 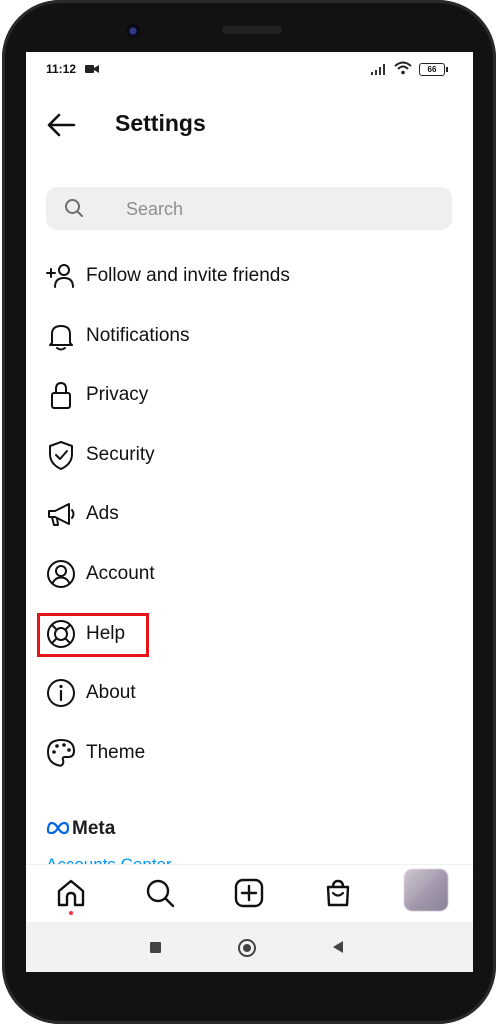 I want to click on palette-icon, so click(x=61, y=752).